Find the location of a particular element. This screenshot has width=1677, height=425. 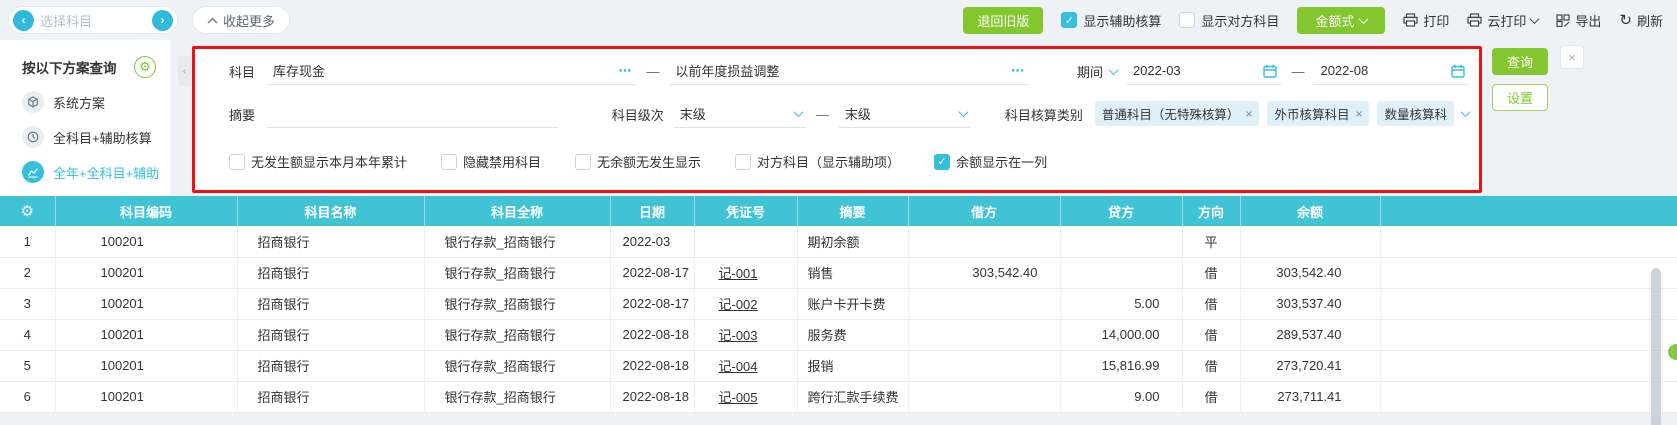

cloud-print-button: 云打印 is located at coordinates (1503, 20).